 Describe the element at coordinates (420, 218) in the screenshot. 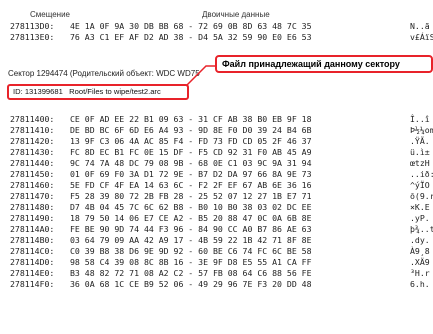

I see `row-ascii: .yP.` at that location.